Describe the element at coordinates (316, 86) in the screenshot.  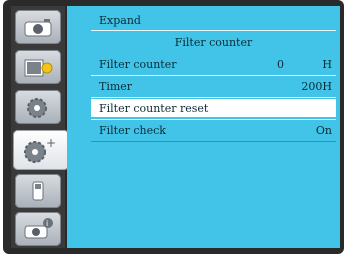
I see `menu-row-value: 200H` at that location.